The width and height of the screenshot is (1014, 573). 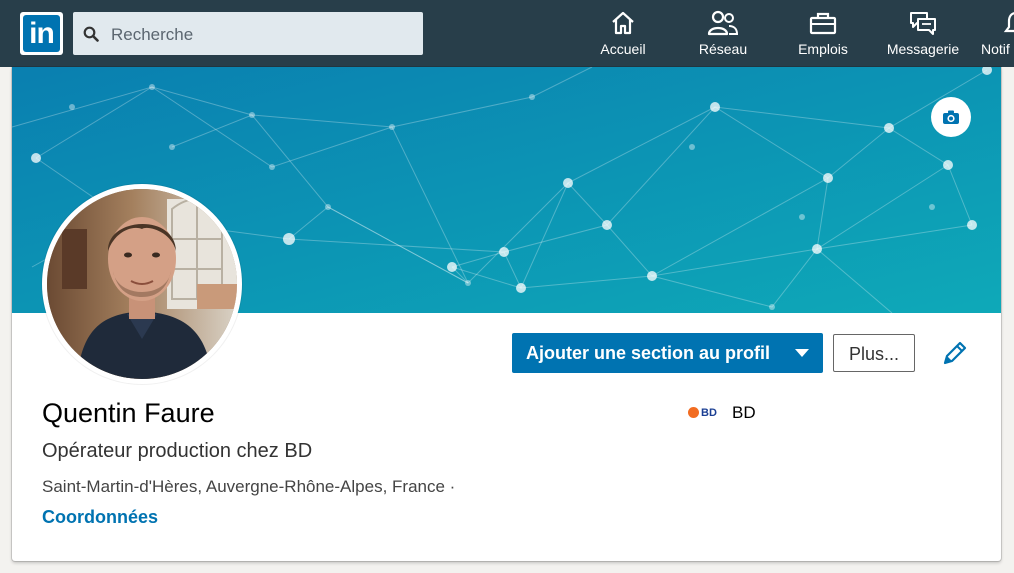 I want to click on avatar, so click(x=142, y=284).